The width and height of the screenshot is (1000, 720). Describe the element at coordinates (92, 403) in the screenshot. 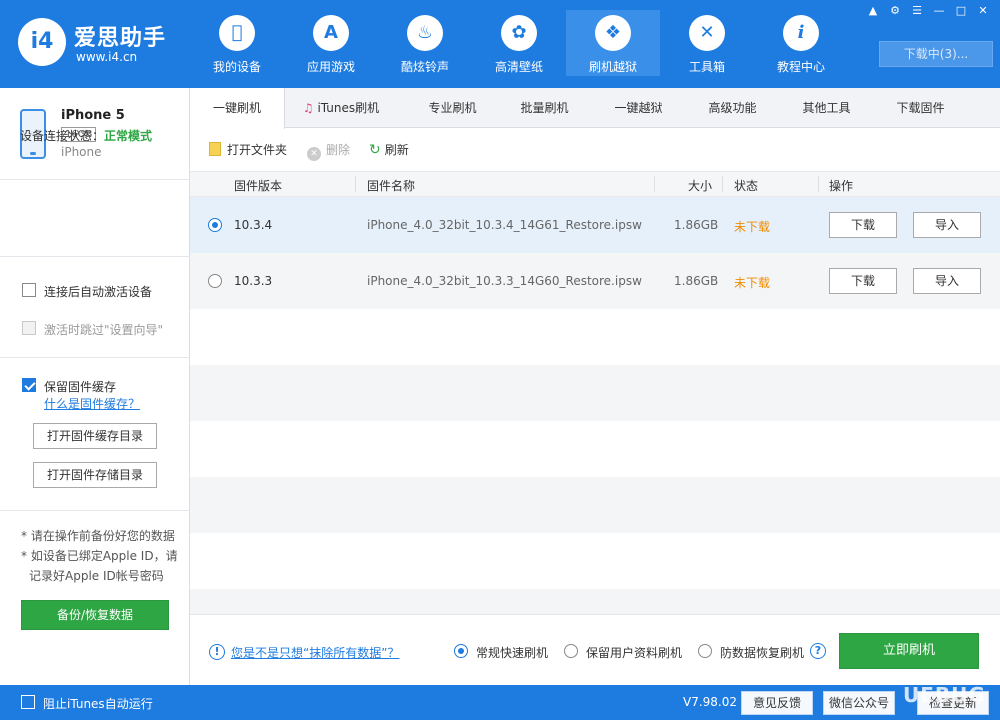

I see `what-is-cache-link: 什么是固件缓存？` at that location.